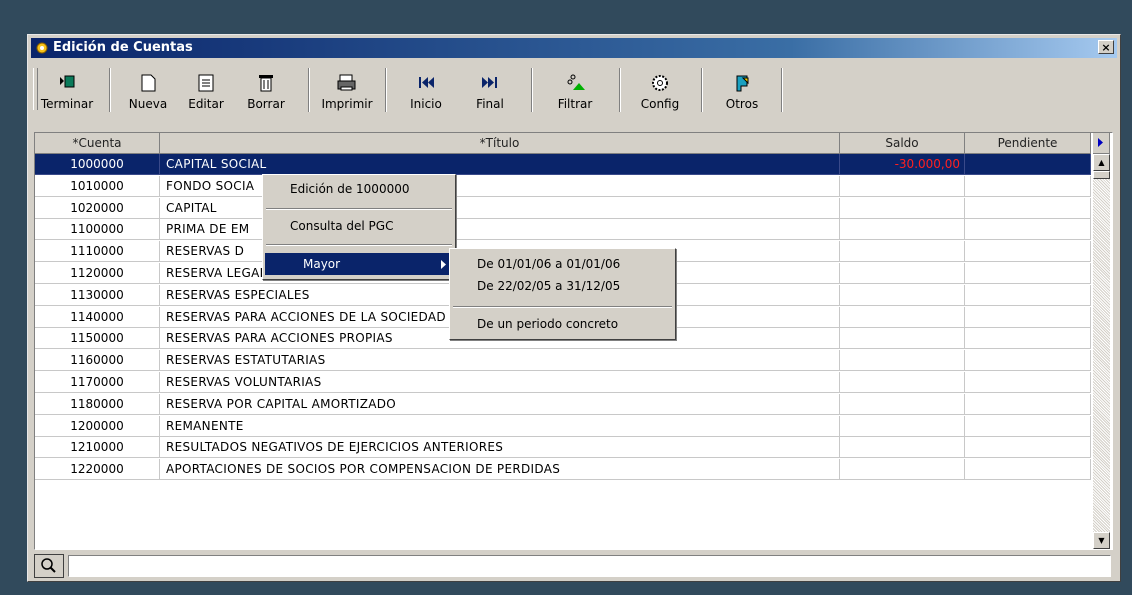 The image size is (1132, 595). I want to click on borrar-button: Borrar, so click(266, 91).